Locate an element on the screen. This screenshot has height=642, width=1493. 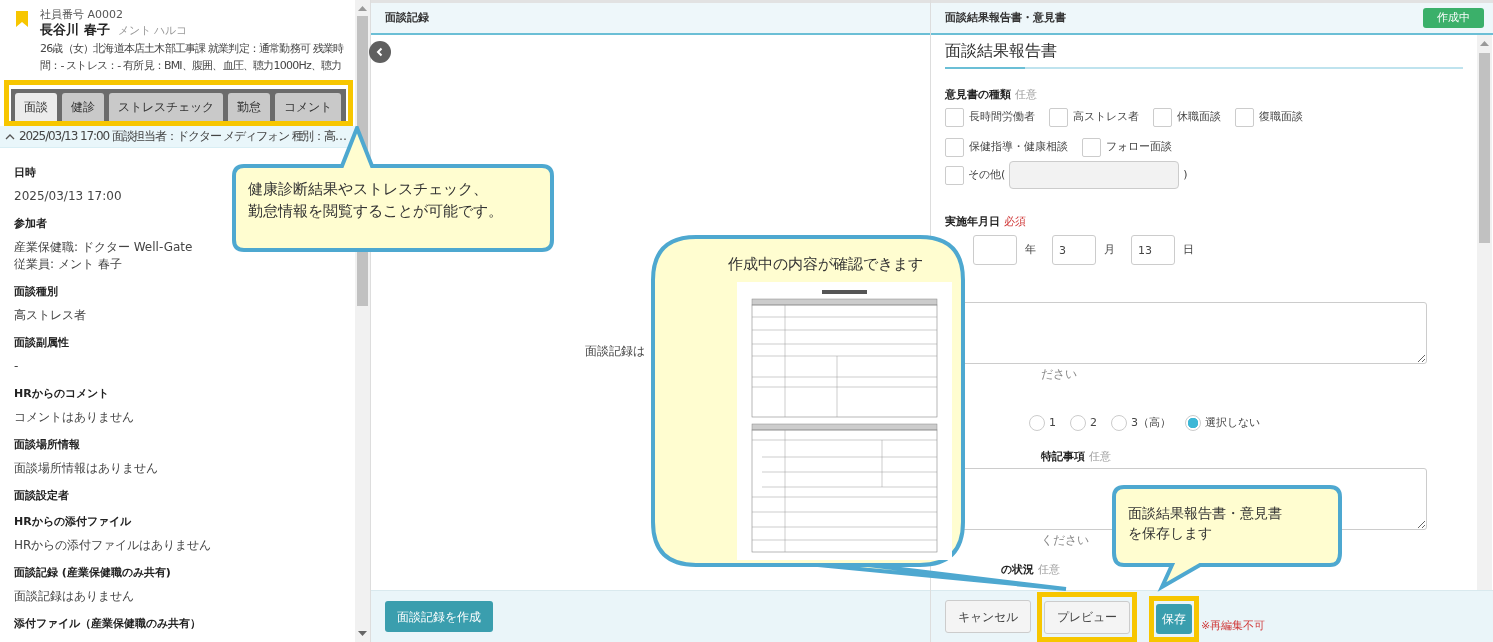
employee-name: 長谷川 春子 is located at coordinates (75, 30).